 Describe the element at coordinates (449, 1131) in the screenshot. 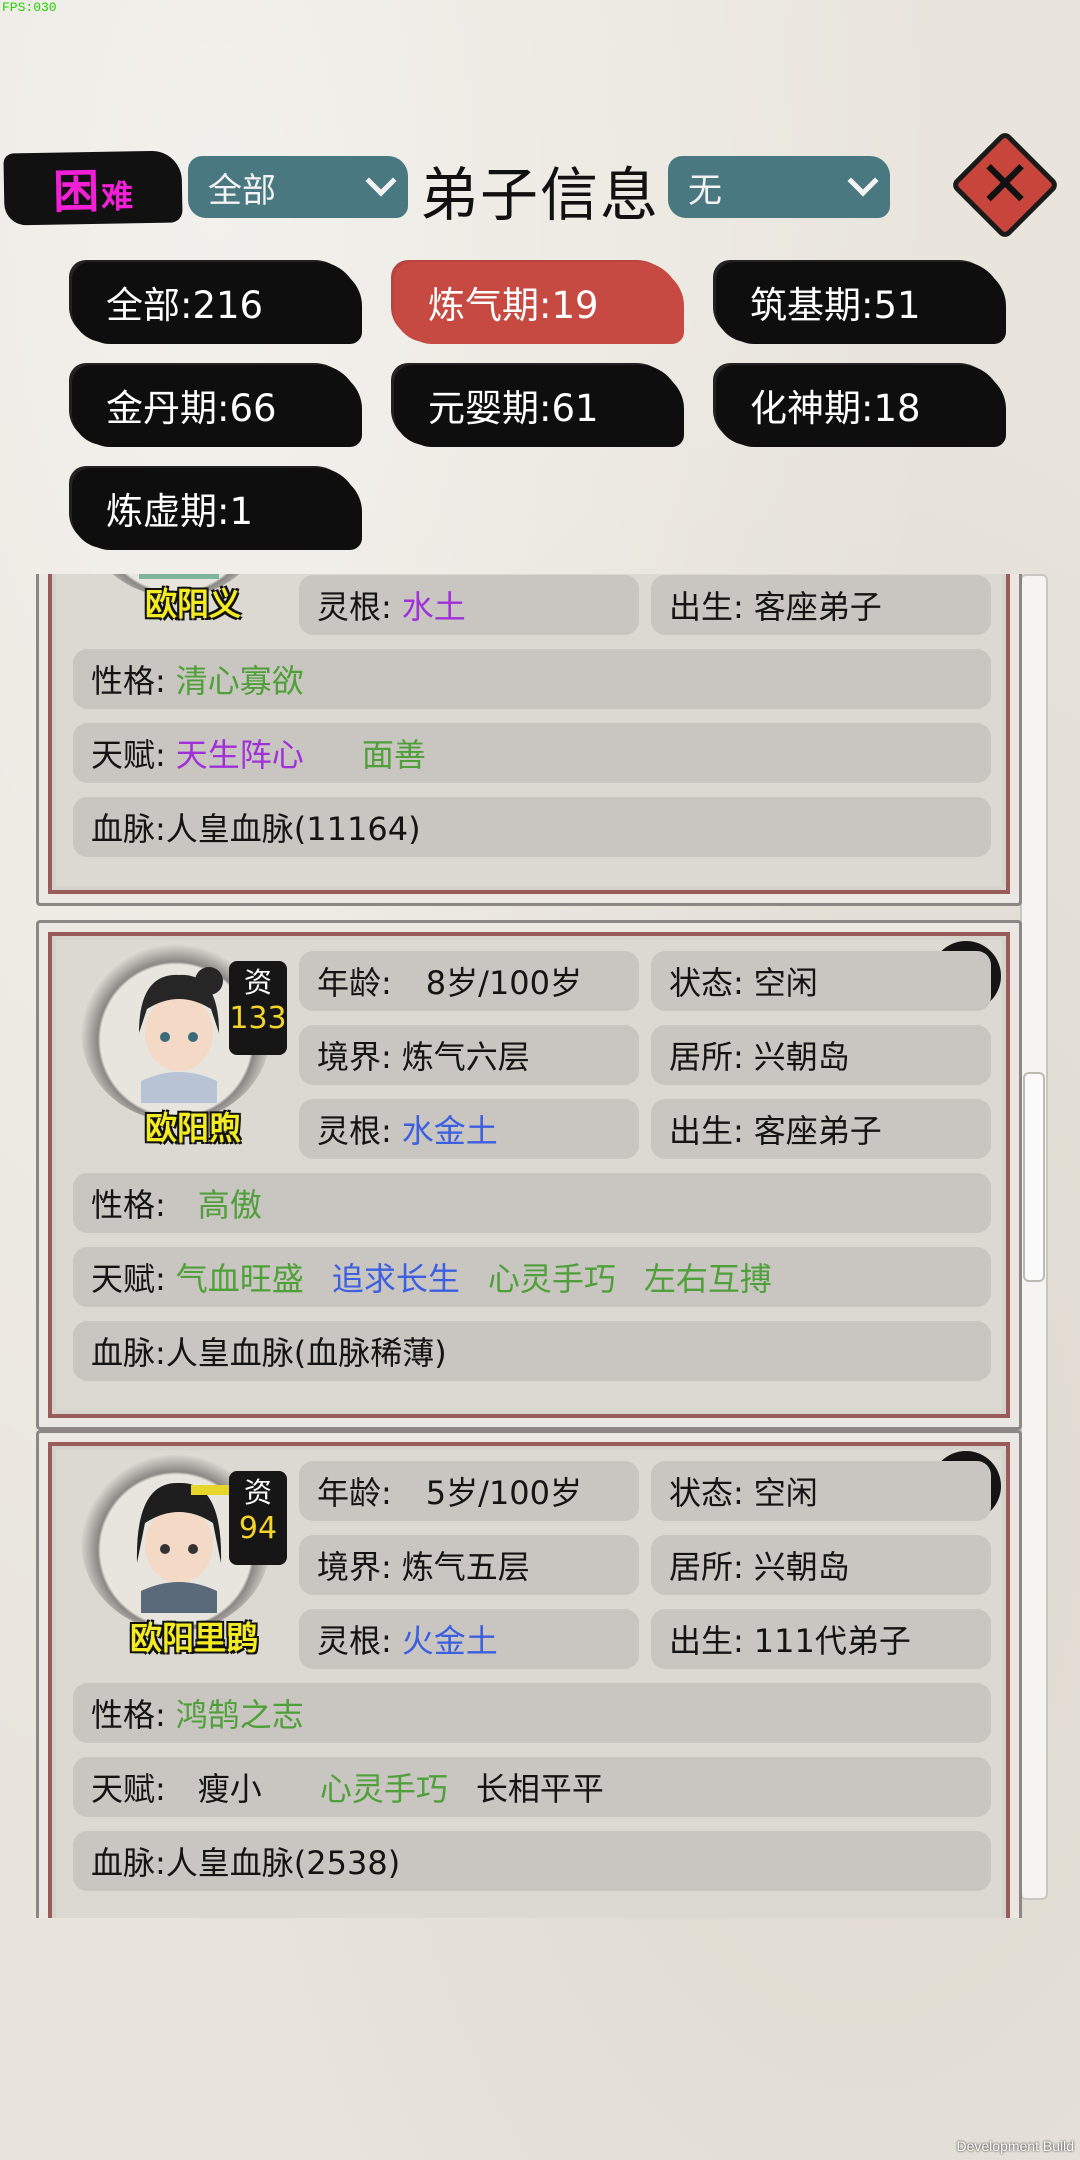

I see `root-value: 水金土` at that location.